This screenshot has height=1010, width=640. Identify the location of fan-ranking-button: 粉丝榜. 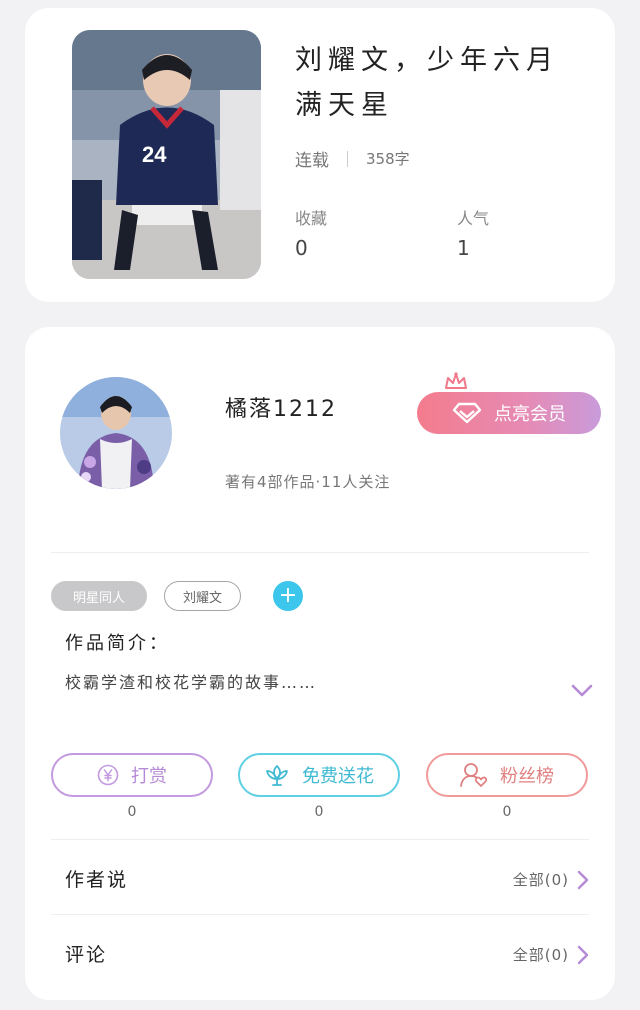
(507, 775).